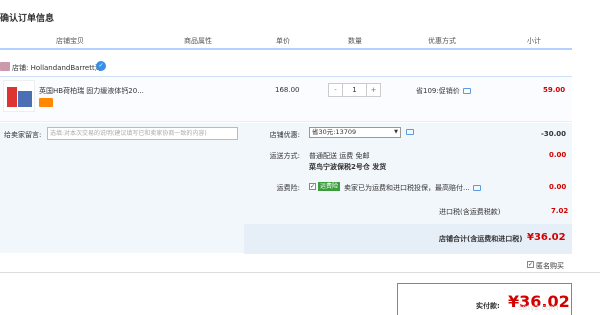 This screenshot has height=315, width=600. I want to click on discount-info-icon, so click(410, 132).